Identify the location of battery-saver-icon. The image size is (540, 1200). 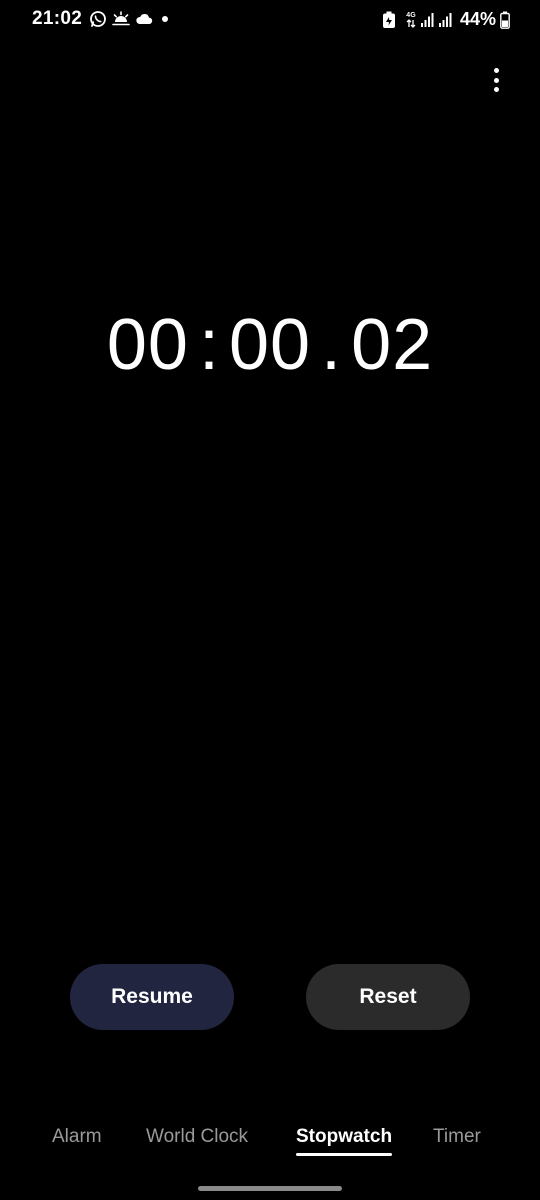
(388, 19).